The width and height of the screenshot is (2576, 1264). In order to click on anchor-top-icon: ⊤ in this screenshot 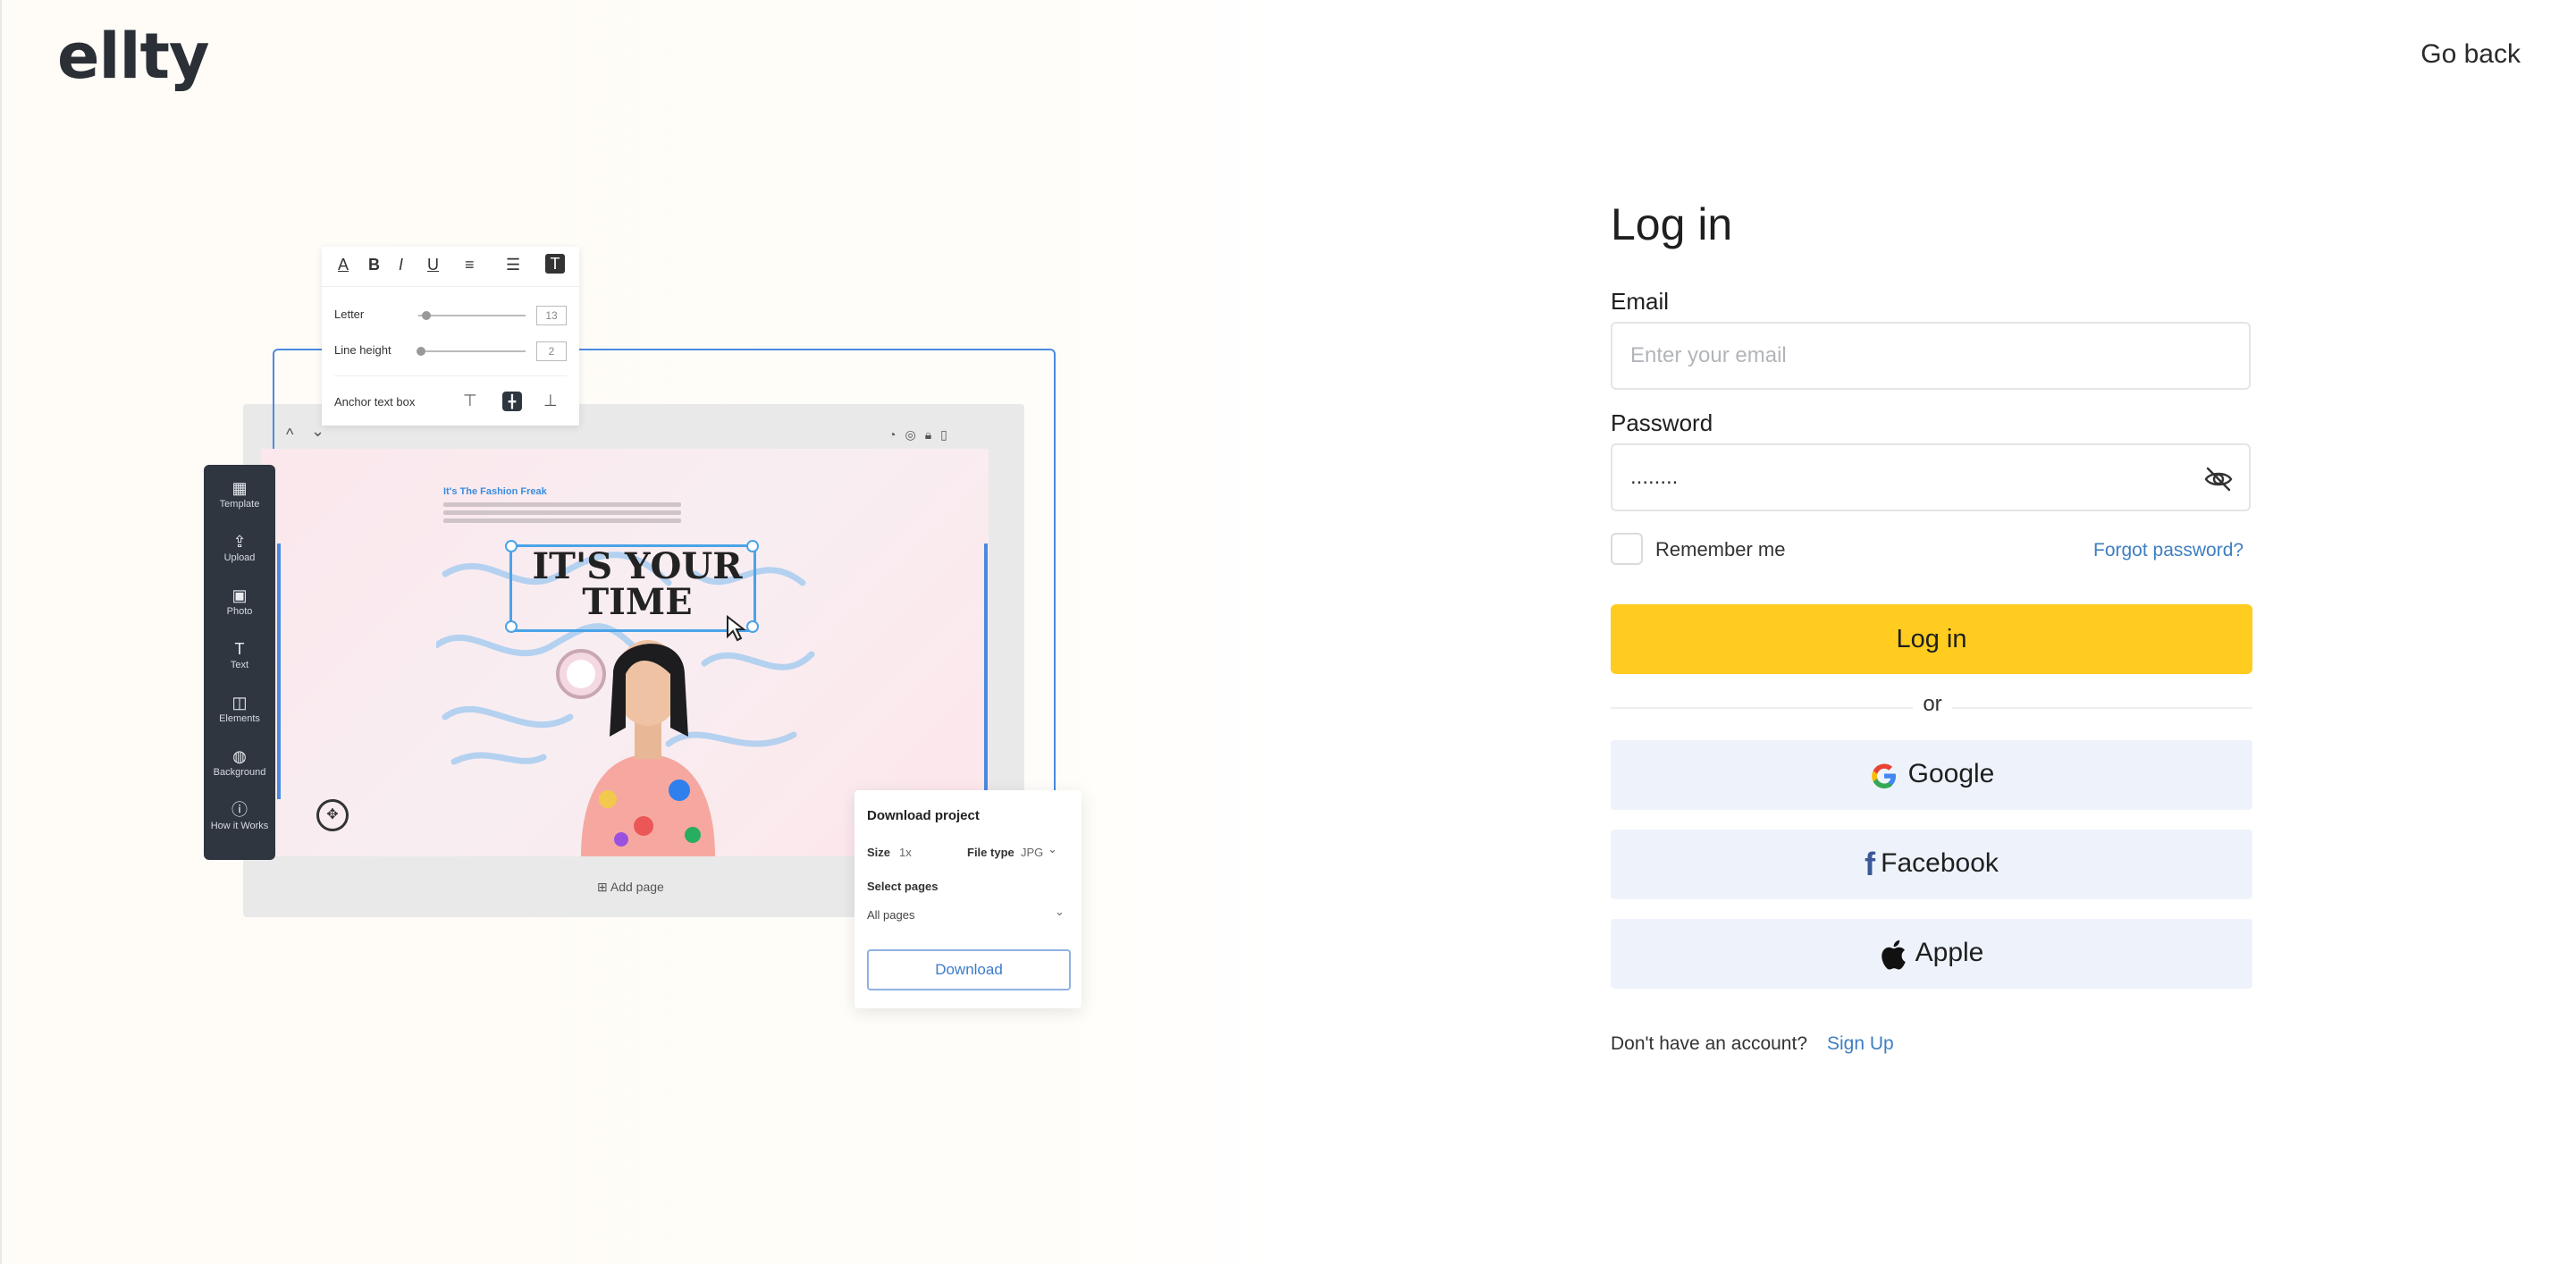, I will do `click(470, 401)`.